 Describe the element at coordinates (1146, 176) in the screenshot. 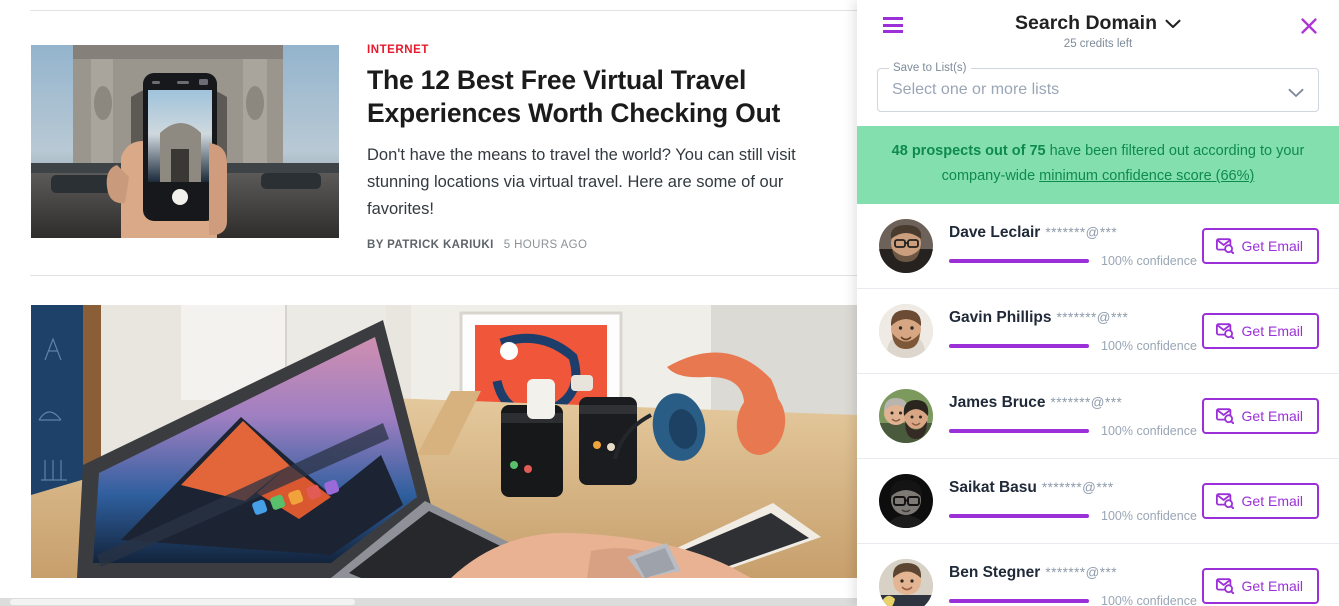

I see `minimum-confidence-score-link: minimum confidence score (66%)` at that location.